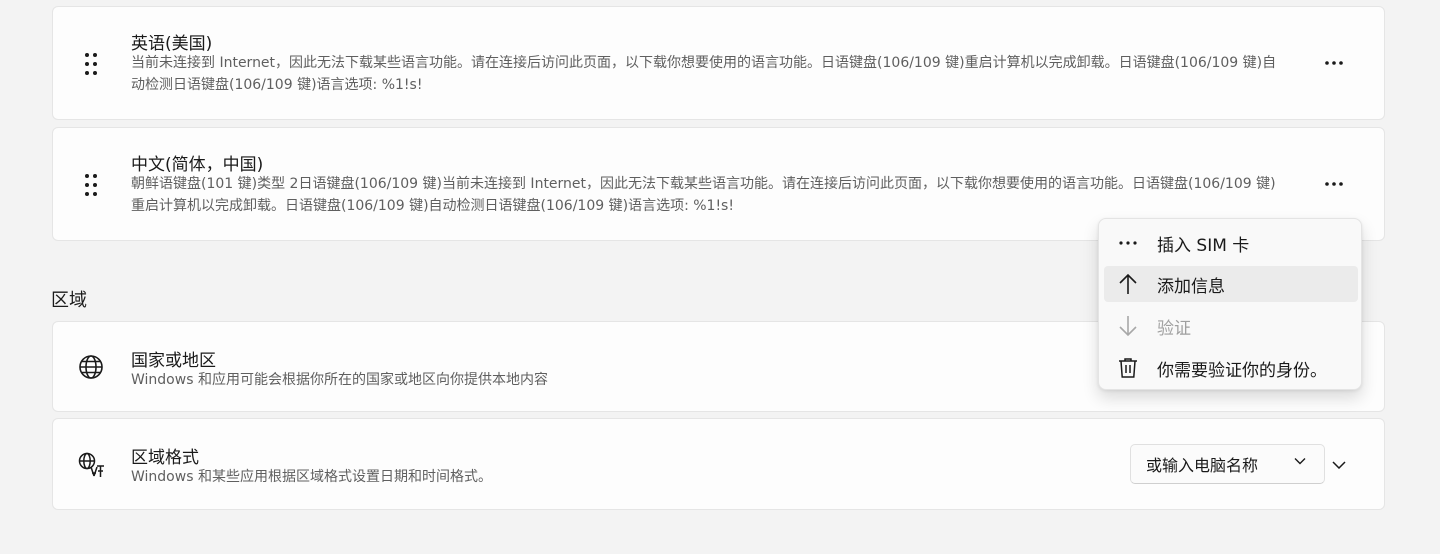 This screenshot has height=554, width=1440. I want to click on dropdown-selected-value: 或输入电脑名称, so click(1202, 465).